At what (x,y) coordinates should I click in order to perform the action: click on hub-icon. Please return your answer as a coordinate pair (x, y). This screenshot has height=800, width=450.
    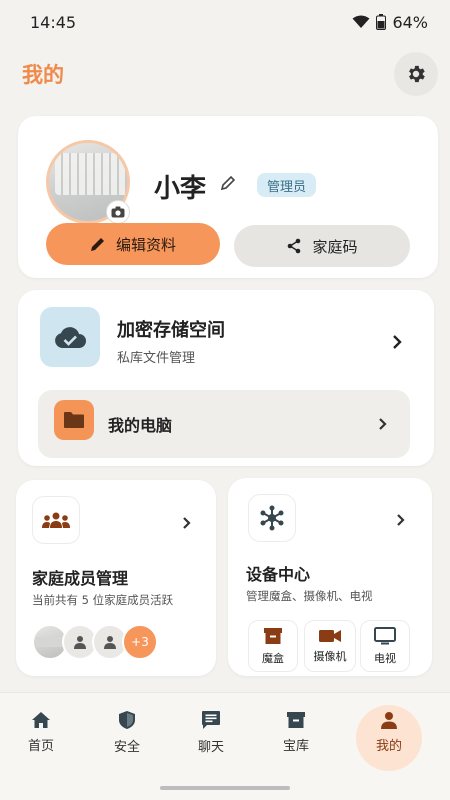
    Looking at the image, I should click on (272, 518).